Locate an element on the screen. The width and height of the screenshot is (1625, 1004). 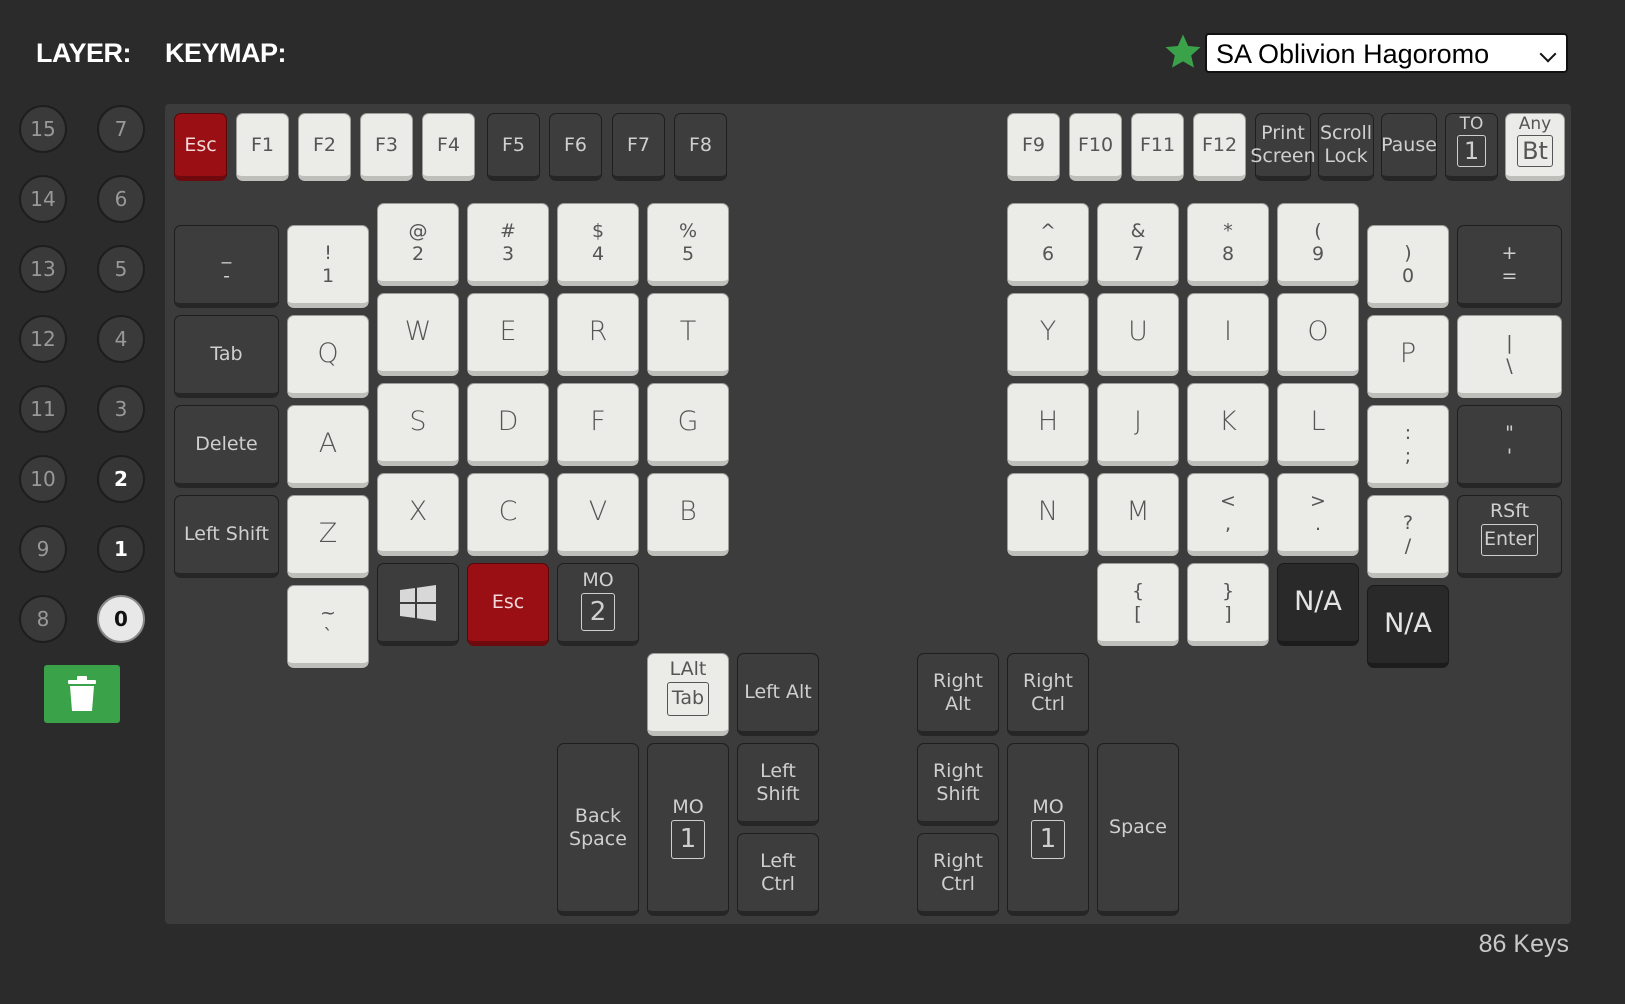
key-4: $4 is located at coordinates (598, 244).